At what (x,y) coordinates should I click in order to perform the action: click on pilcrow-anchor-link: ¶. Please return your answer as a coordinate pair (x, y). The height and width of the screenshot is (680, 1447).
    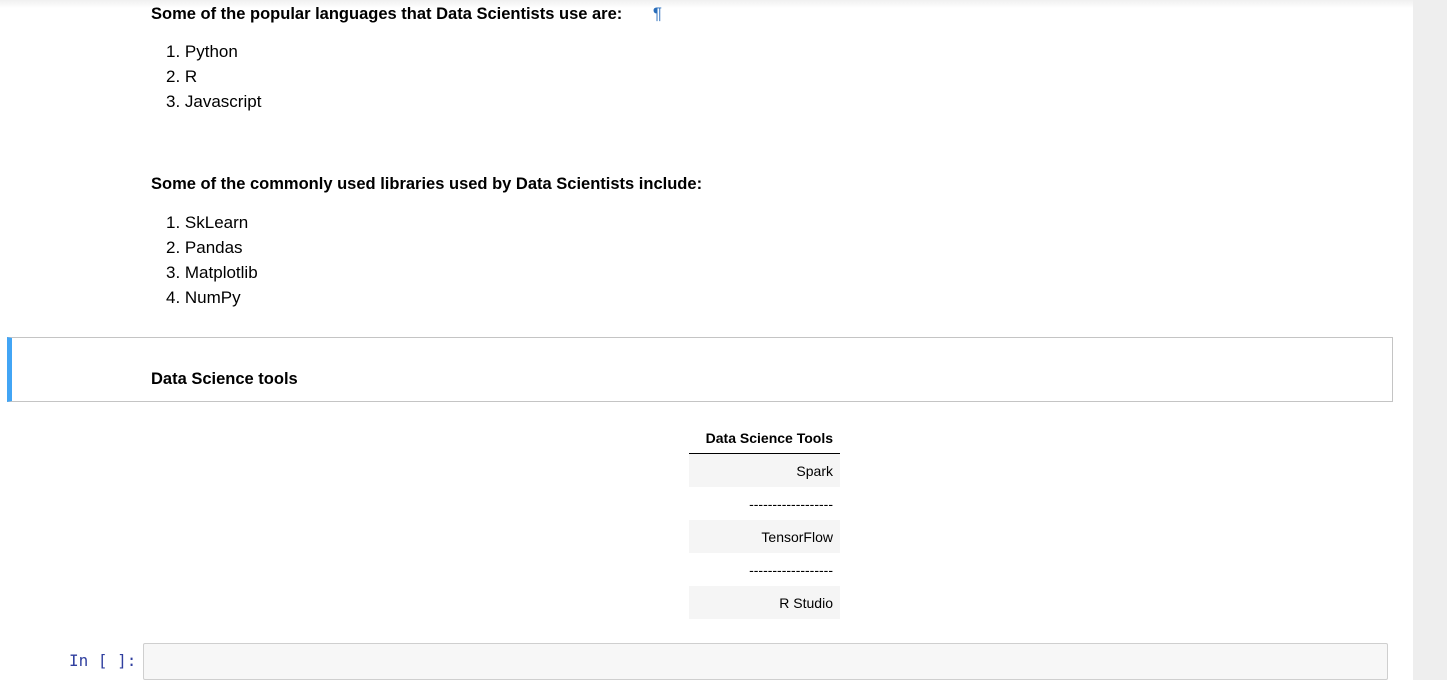
    Looking at the image, I should click on (657, 13).